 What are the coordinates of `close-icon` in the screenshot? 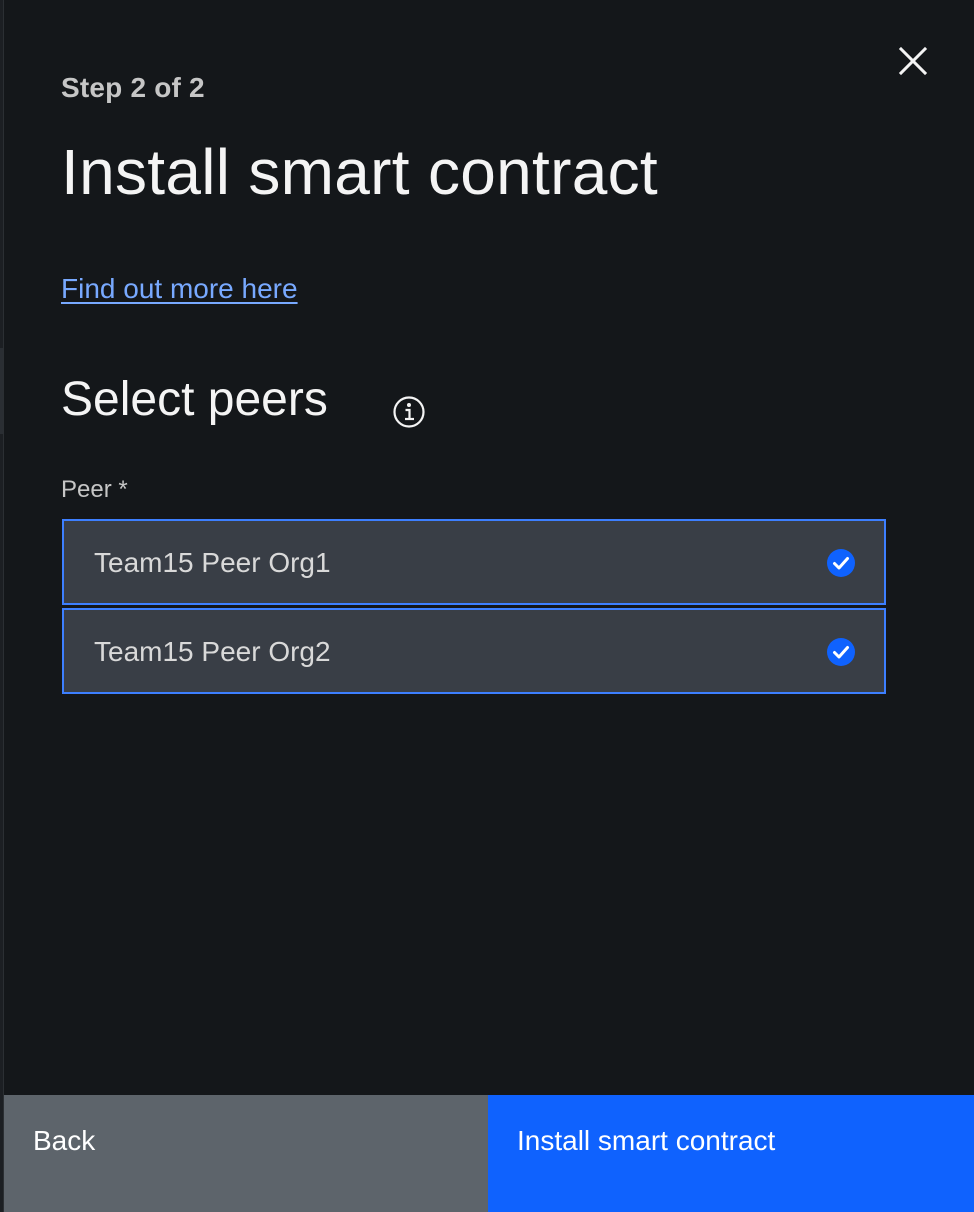 It's located at (913, 61).